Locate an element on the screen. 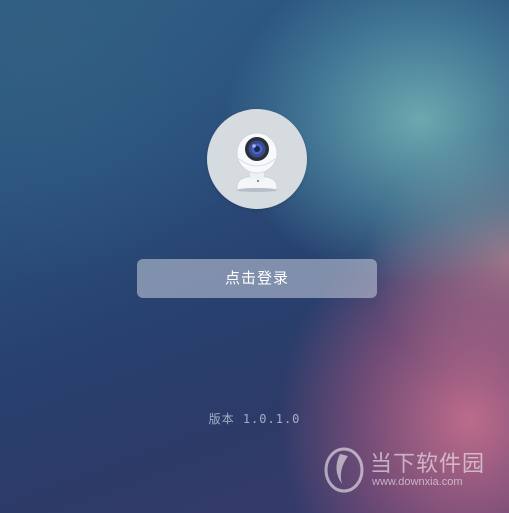 The image size is (509, 513). camera-avatar is located at coordinates (257, 159).